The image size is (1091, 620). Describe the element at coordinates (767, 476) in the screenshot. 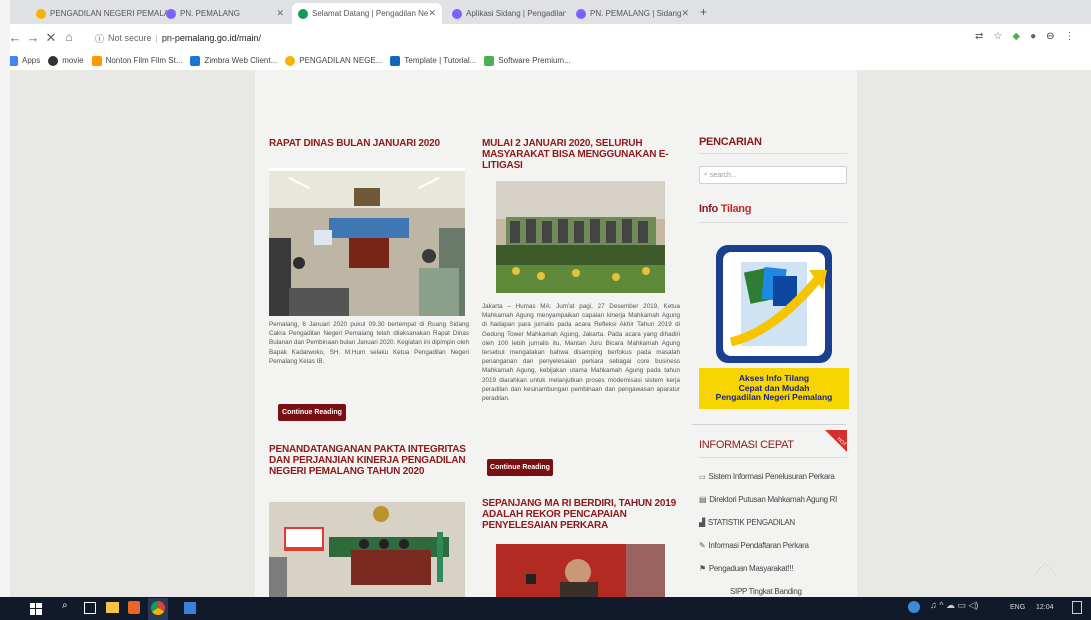

I see `quick-link-sipp: ▭ Sistem Informasi Penelusuran Perkara` at that location.